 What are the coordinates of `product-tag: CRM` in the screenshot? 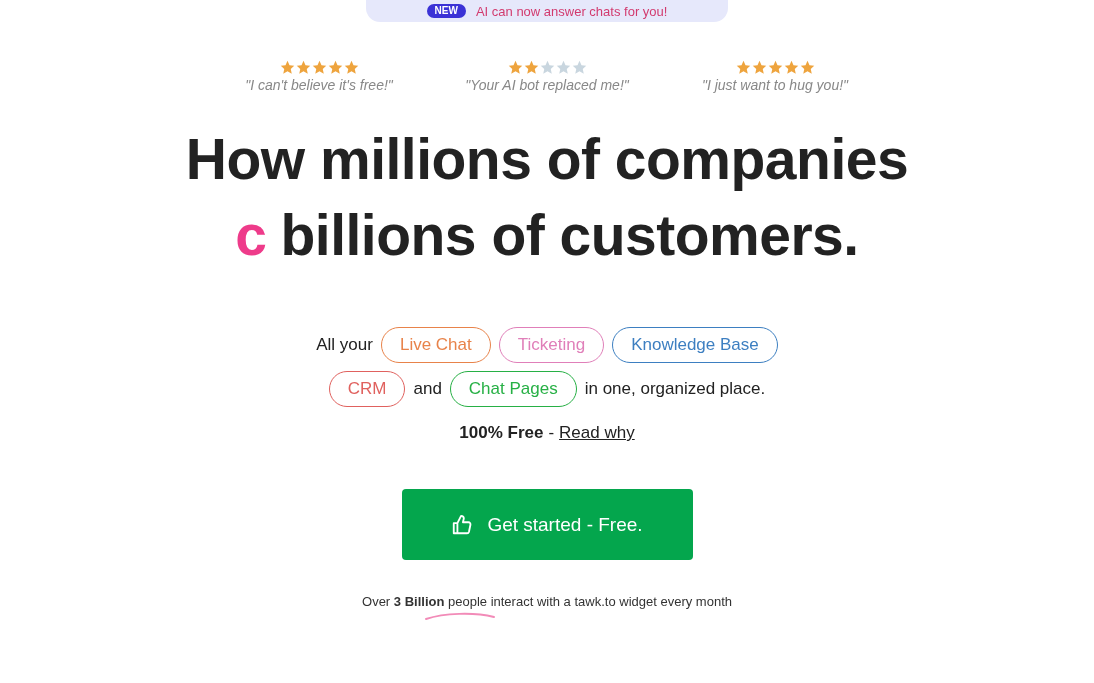 It's located at (367, 389).